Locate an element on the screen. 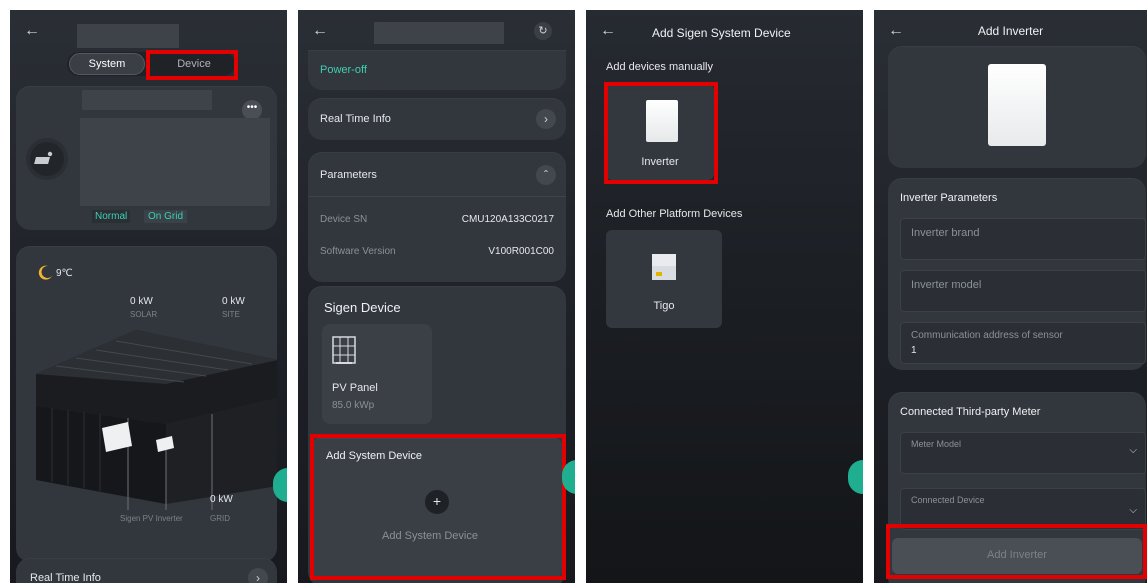 The image size is (1147, 583). chevron-up-icon: ˆ is located at coordinates (546, 175).